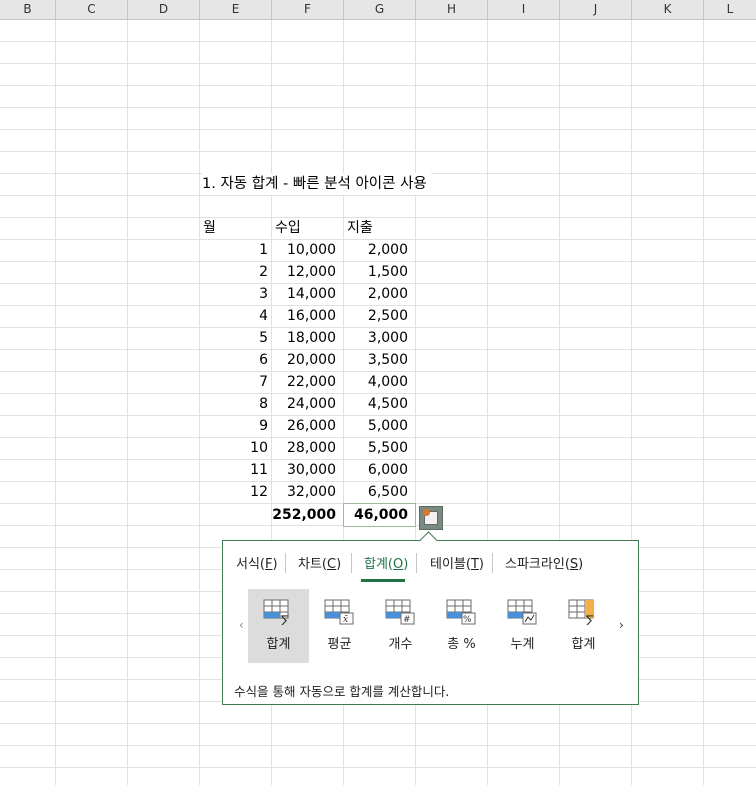 The height and width of the screenshot is (785, 756). What do you see at coordinates (376, 515) in the screenshot?
I see `total-expense: 46,000` at bounding box center [376, 515].